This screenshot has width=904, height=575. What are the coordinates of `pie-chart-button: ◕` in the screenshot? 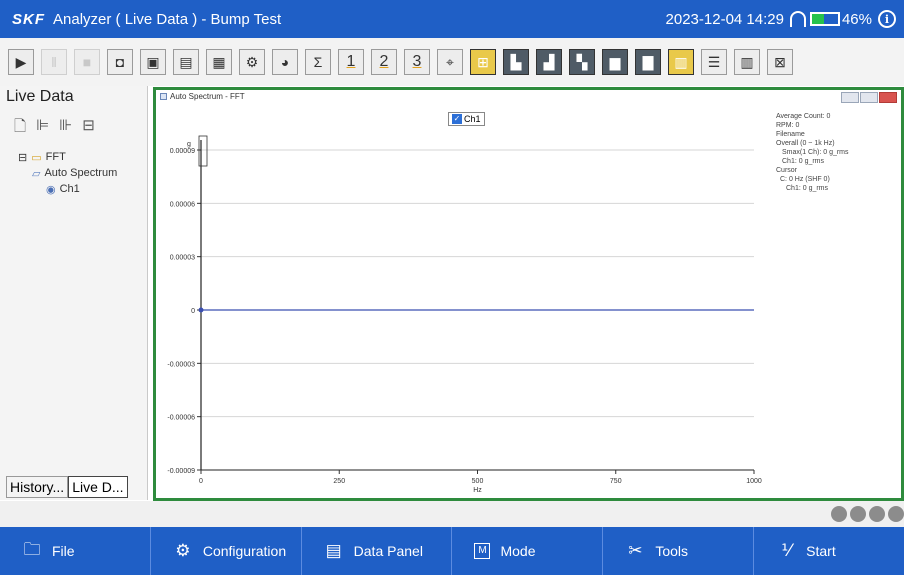 It's located at (285, 62).